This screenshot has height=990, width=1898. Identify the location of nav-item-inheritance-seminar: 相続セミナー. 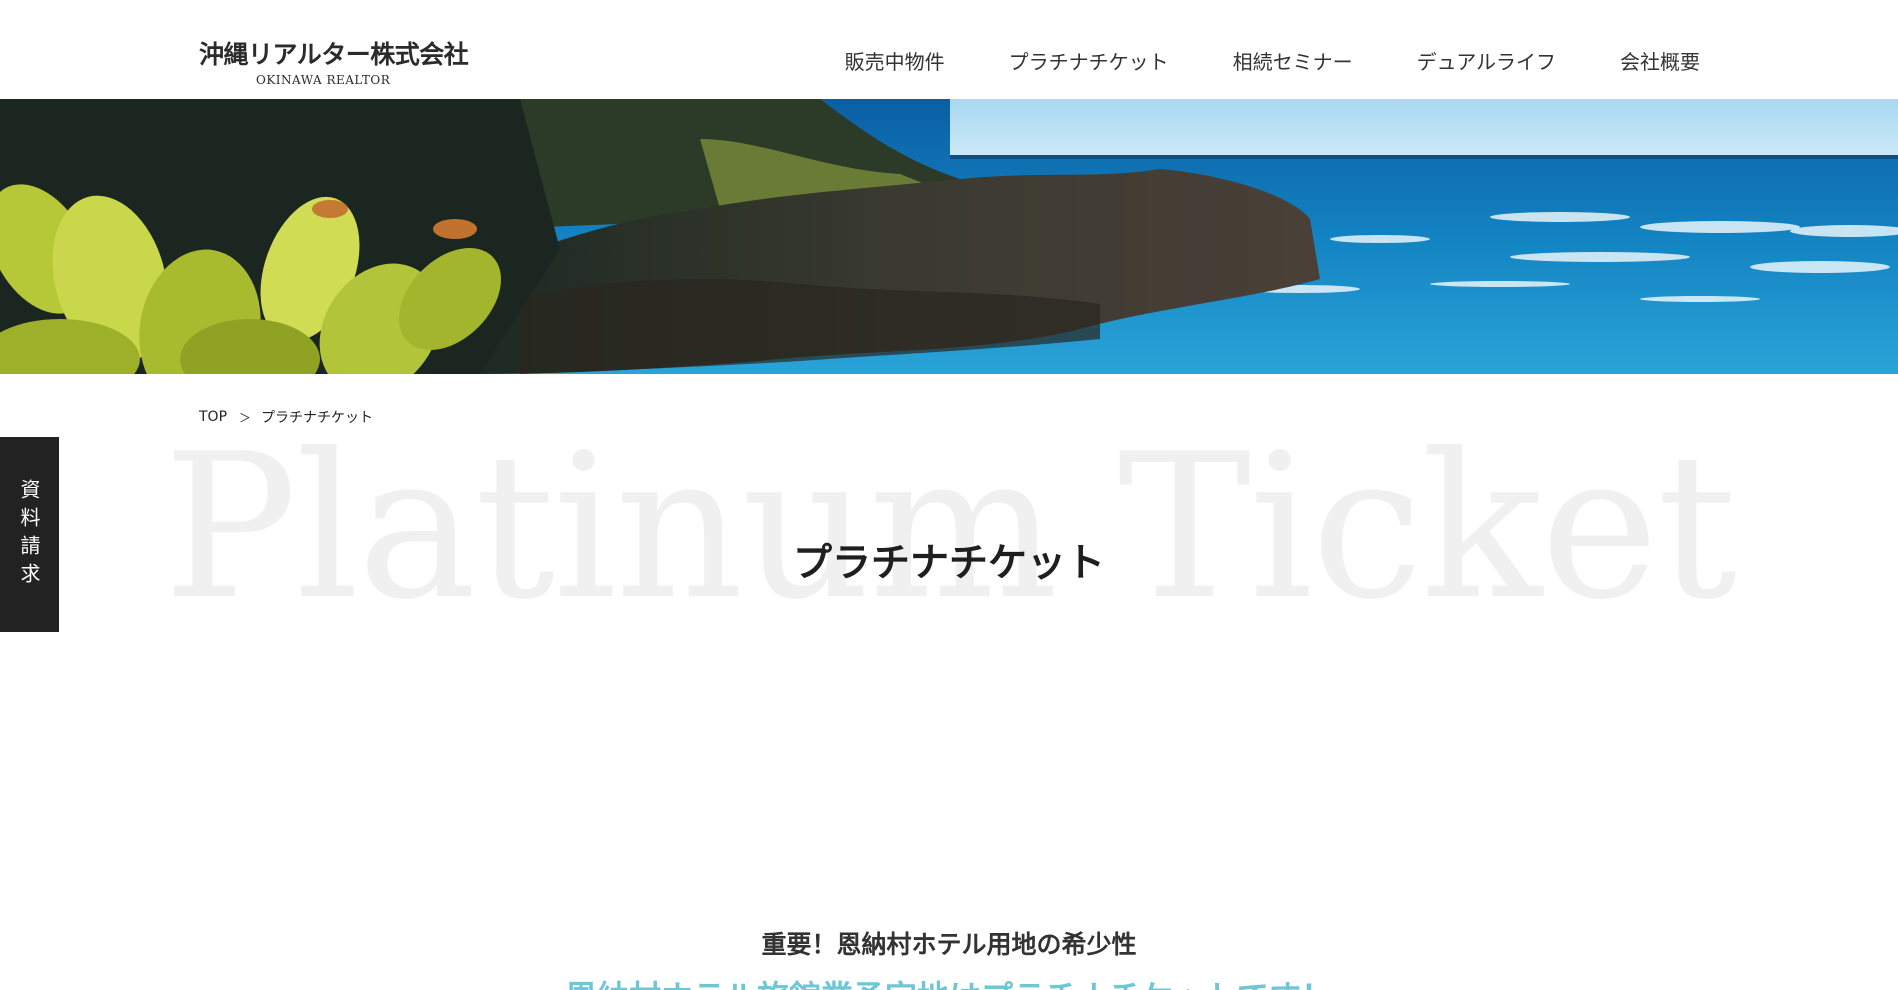
(1293, 60).